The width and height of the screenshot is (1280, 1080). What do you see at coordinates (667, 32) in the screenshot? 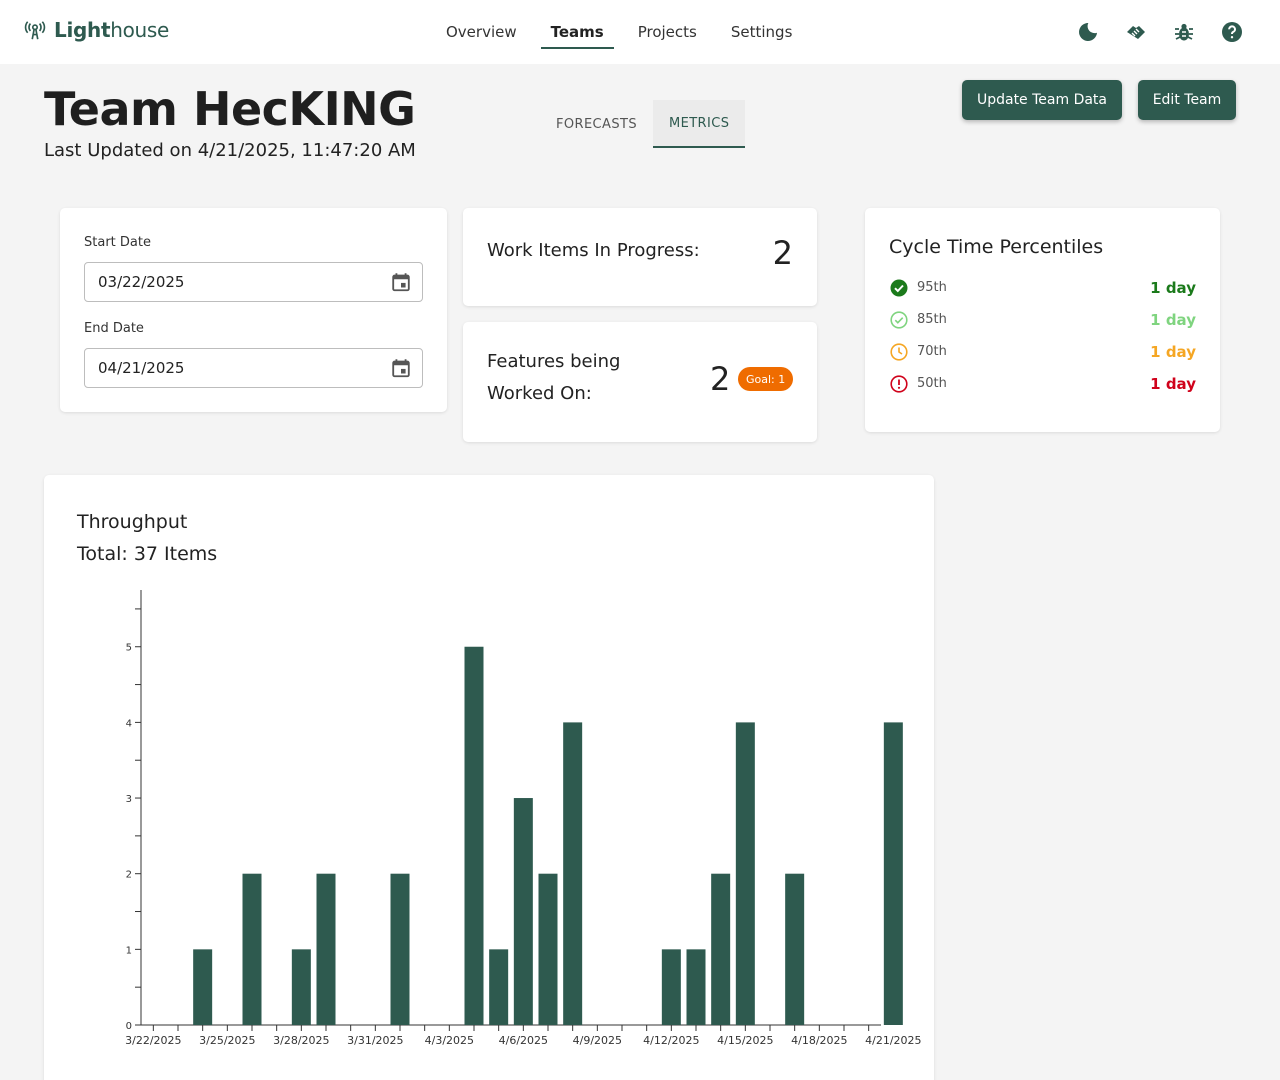
I see `nav-projects: Projects` at bounding box center [667, 32].